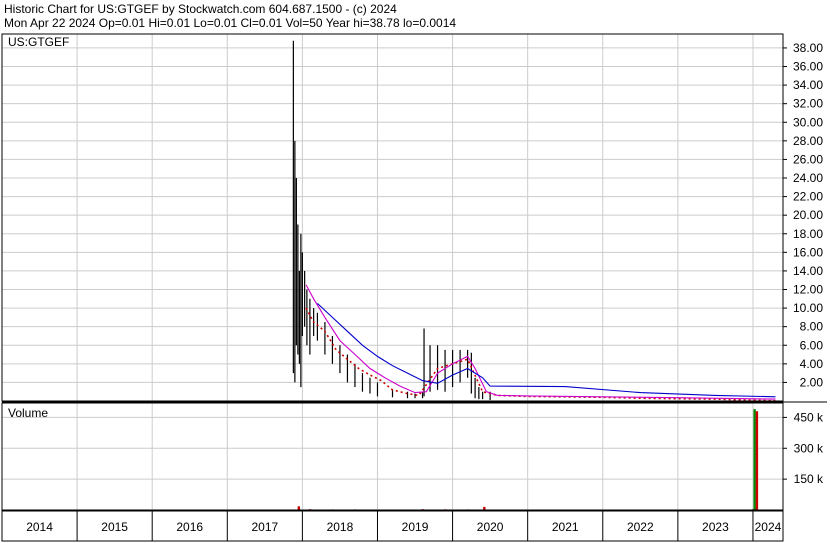  I want to click on volume-panel-title: Volume, so click(28, 413).